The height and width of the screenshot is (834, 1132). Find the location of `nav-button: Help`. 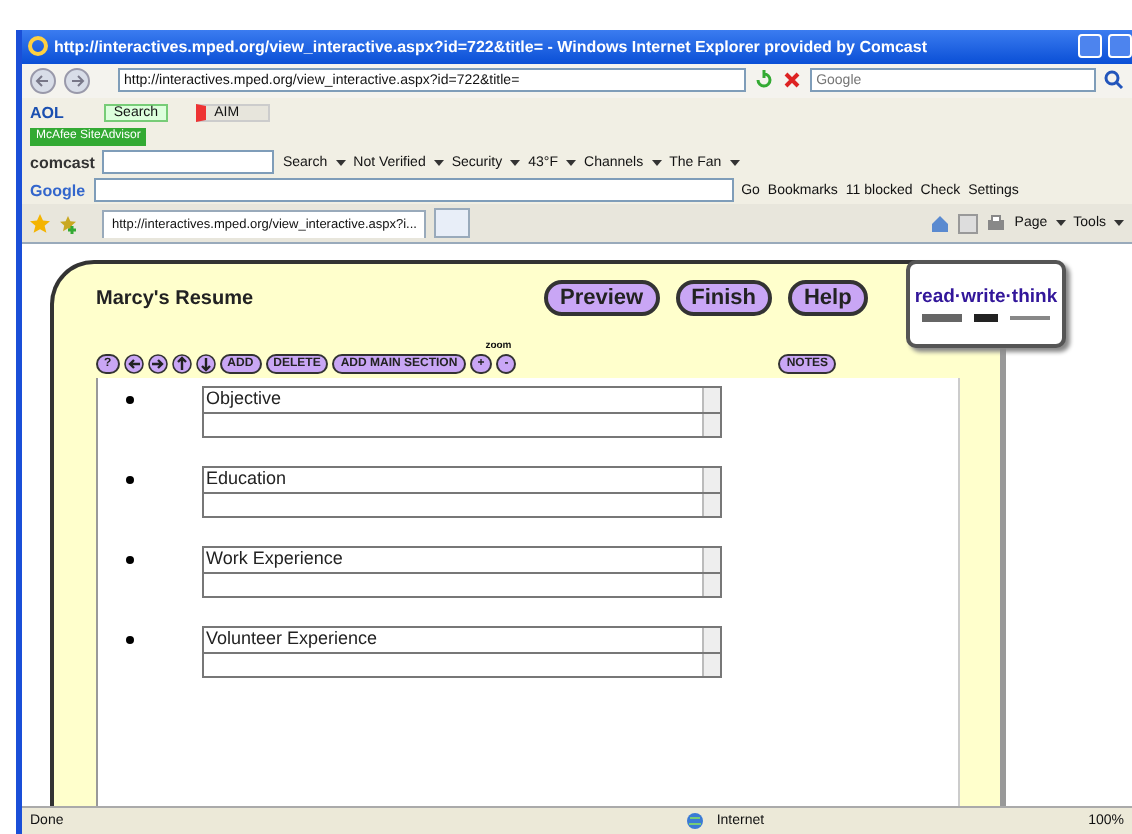

nav-button: Help is located at coordinates (827, 298).